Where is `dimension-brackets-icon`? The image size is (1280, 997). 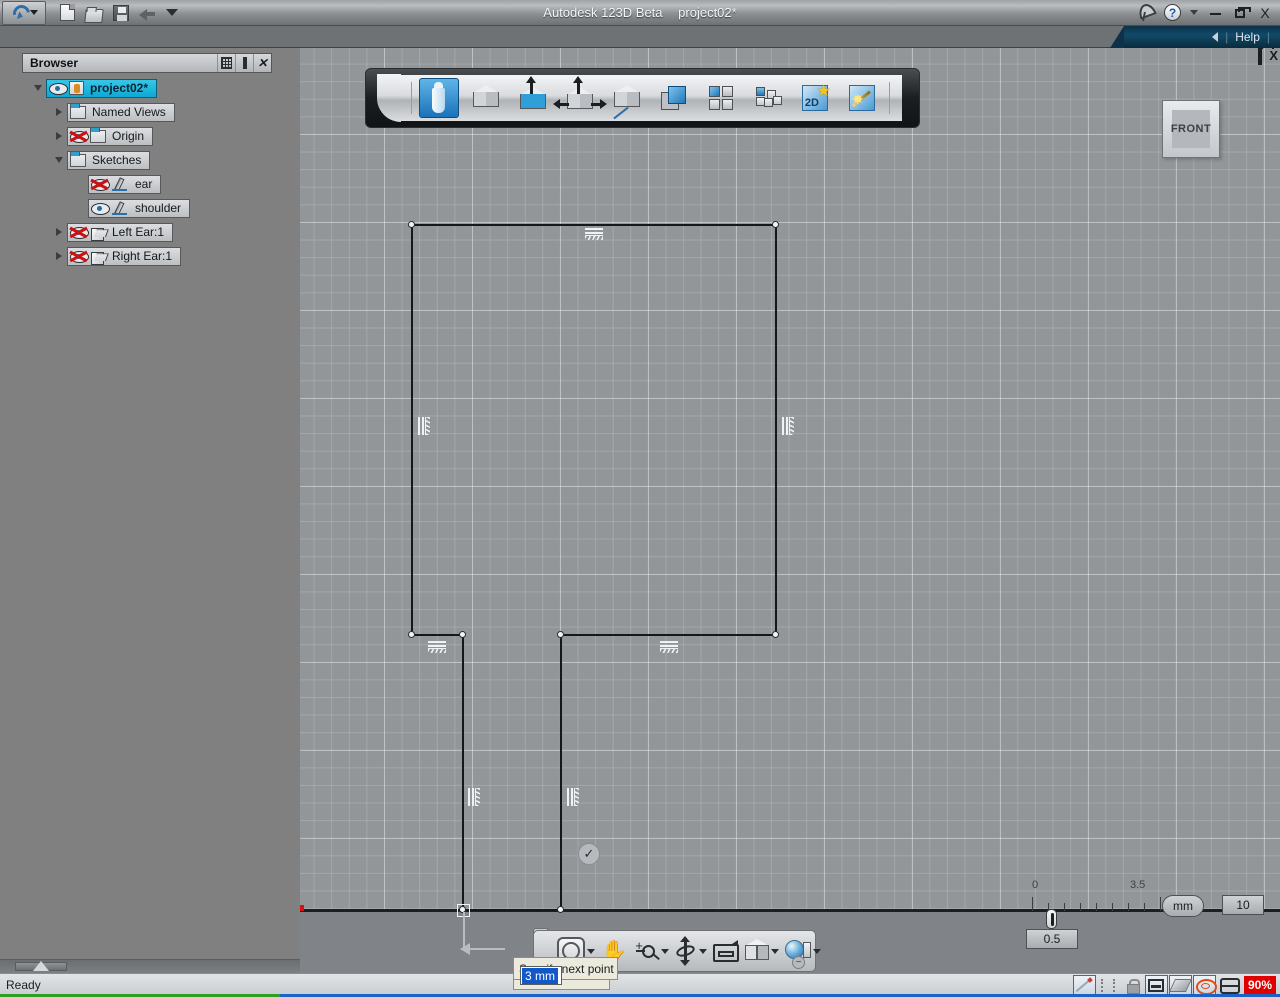
dimension-brackets-icon is located at coordinates (1108, 985).